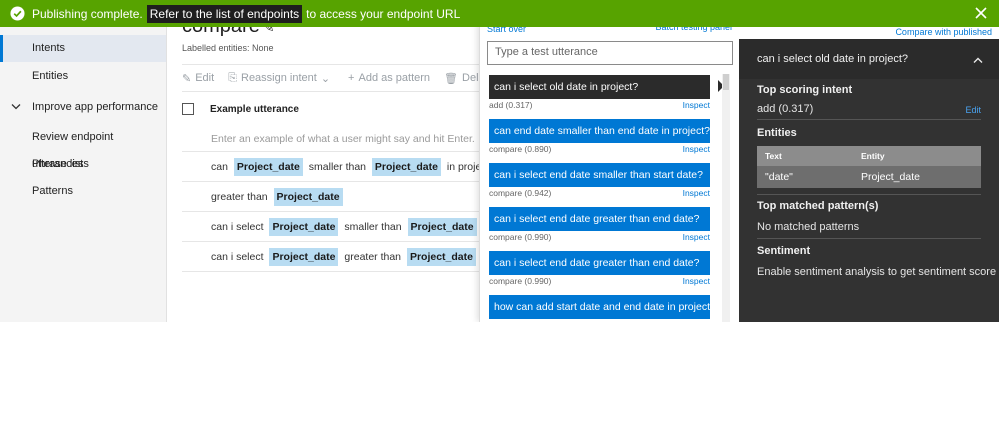 This screenshot has width=999, height=438. Describe the element at coordinates (599, 238) in the screenshot. I see `test-result-meta: compare (0.990) Inspect` at that location.